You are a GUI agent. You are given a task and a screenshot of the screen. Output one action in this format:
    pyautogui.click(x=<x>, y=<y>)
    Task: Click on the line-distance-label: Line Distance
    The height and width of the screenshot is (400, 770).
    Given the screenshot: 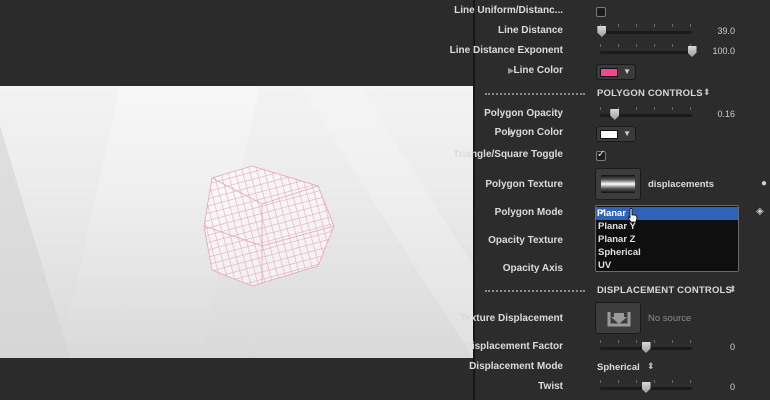 What is the action you would take?
    pyautogui.click(x=530, y=30)
    